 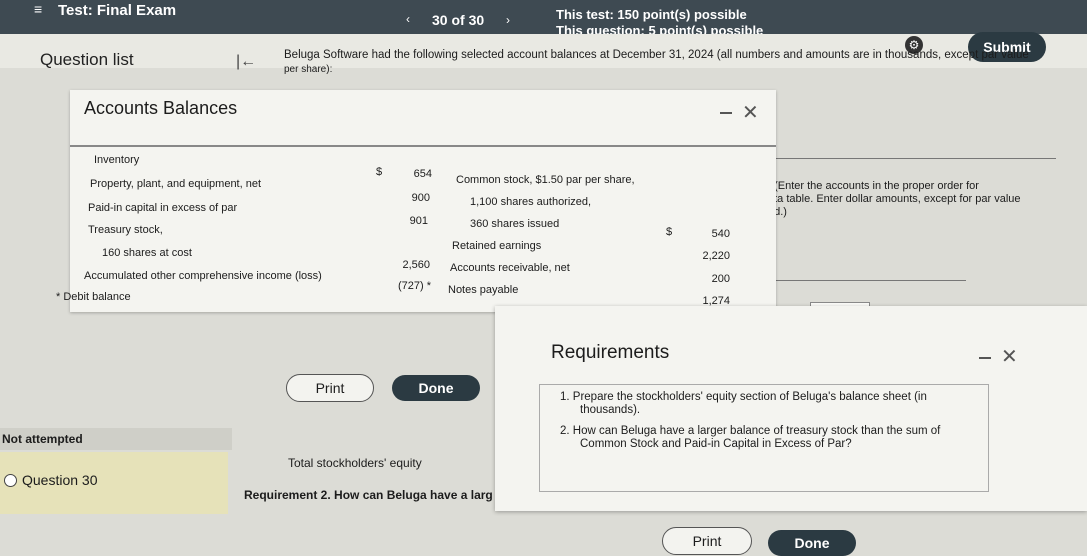 I want to click on account-label: Property, plant, and equipment, net, so click(x=176, y=184).